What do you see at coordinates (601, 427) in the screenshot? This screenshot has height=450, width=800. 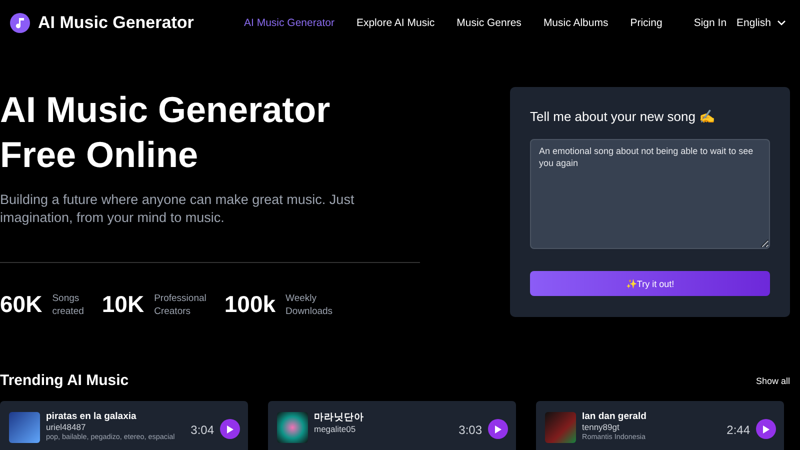 I see `song-author: tenny89gt` at bounding box center [601, 427].